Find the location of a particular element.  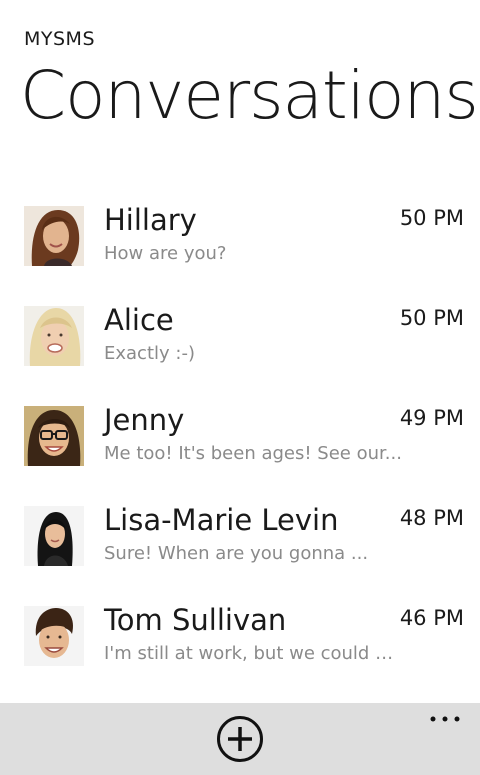

app-bar is located at coordinates (240, 739).